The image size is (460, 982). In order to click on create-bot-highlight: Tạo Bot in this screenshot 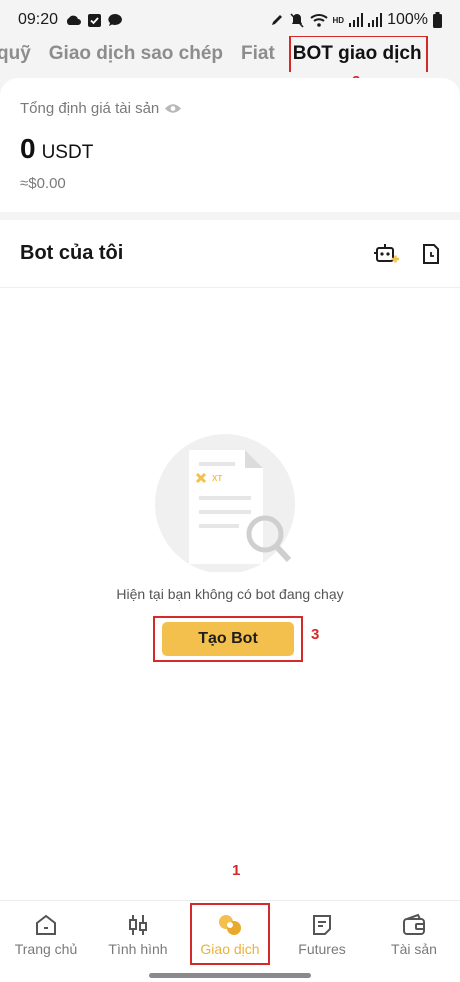, I will do `click(228, 639)`.